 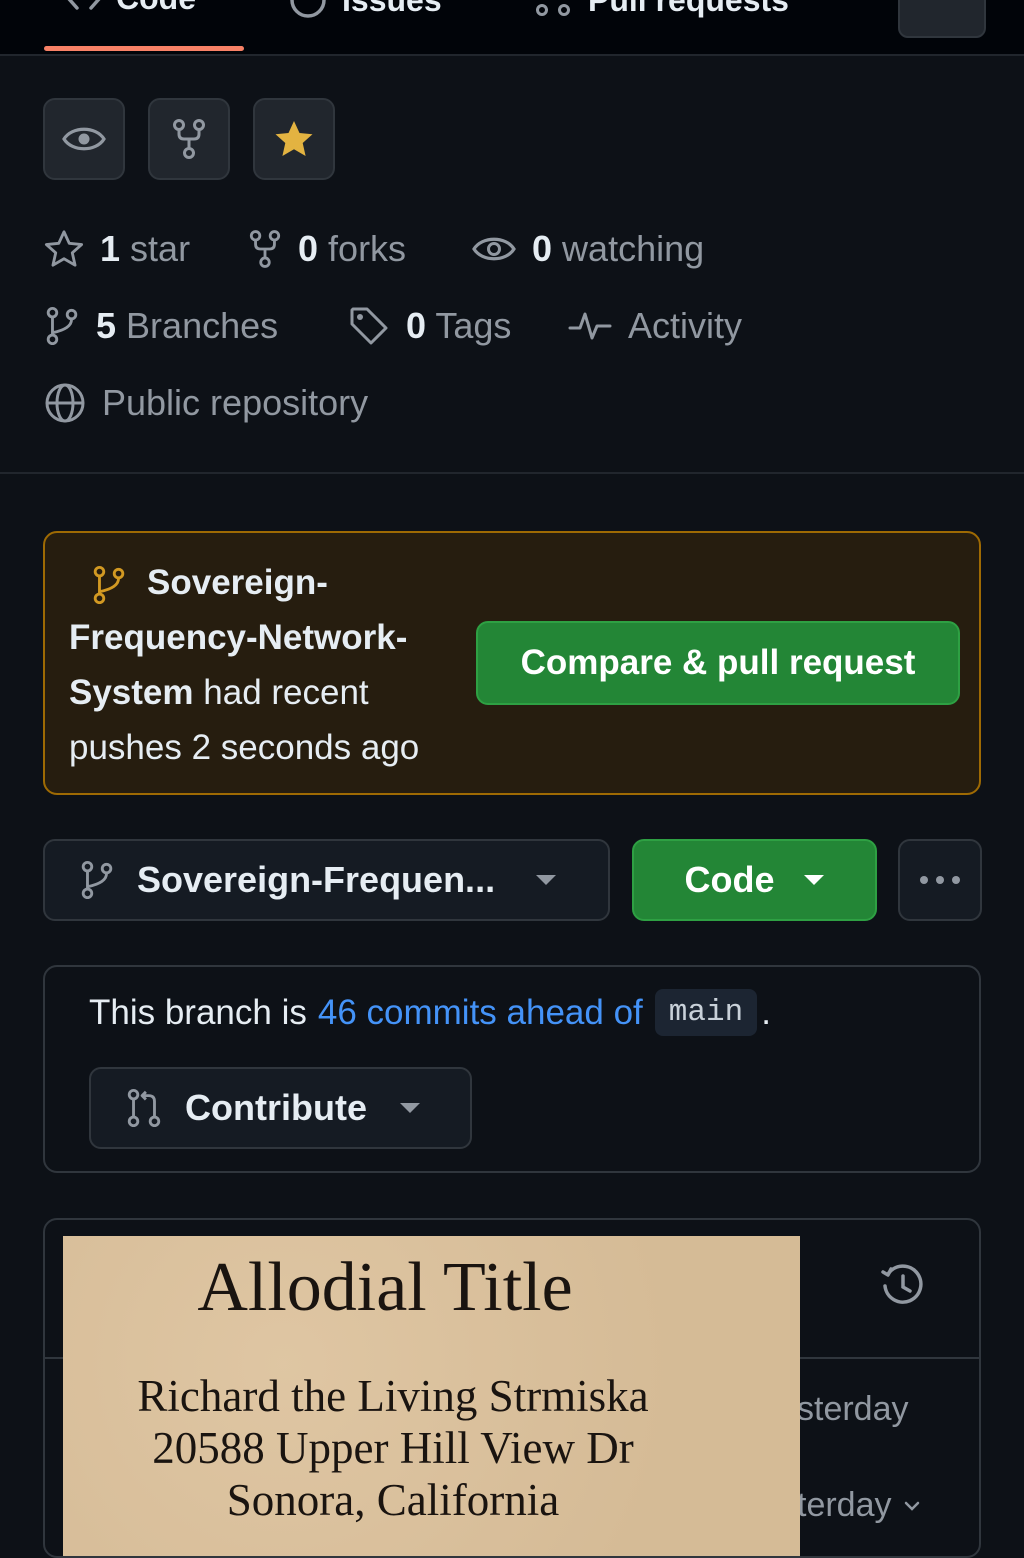 I want to click on commits-ahead-link: 46 commits ahead of, so click(x=480, y=1013).